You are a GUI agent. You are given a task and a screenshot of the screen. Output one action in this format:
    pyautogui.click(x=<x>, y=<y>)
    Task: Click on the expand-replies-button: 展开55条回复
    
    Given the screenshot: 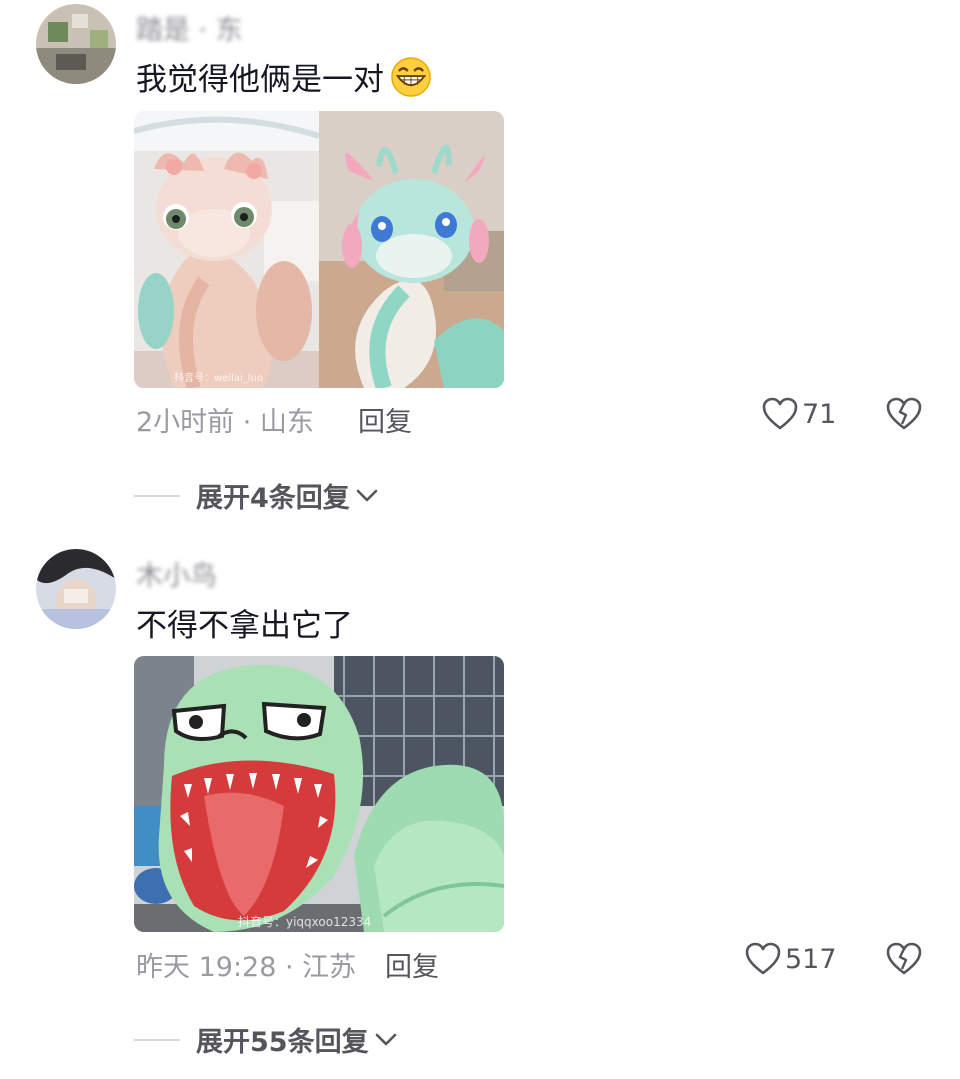 What is the action you would take?
    pyautogui.click(x=265, y=1039)
    